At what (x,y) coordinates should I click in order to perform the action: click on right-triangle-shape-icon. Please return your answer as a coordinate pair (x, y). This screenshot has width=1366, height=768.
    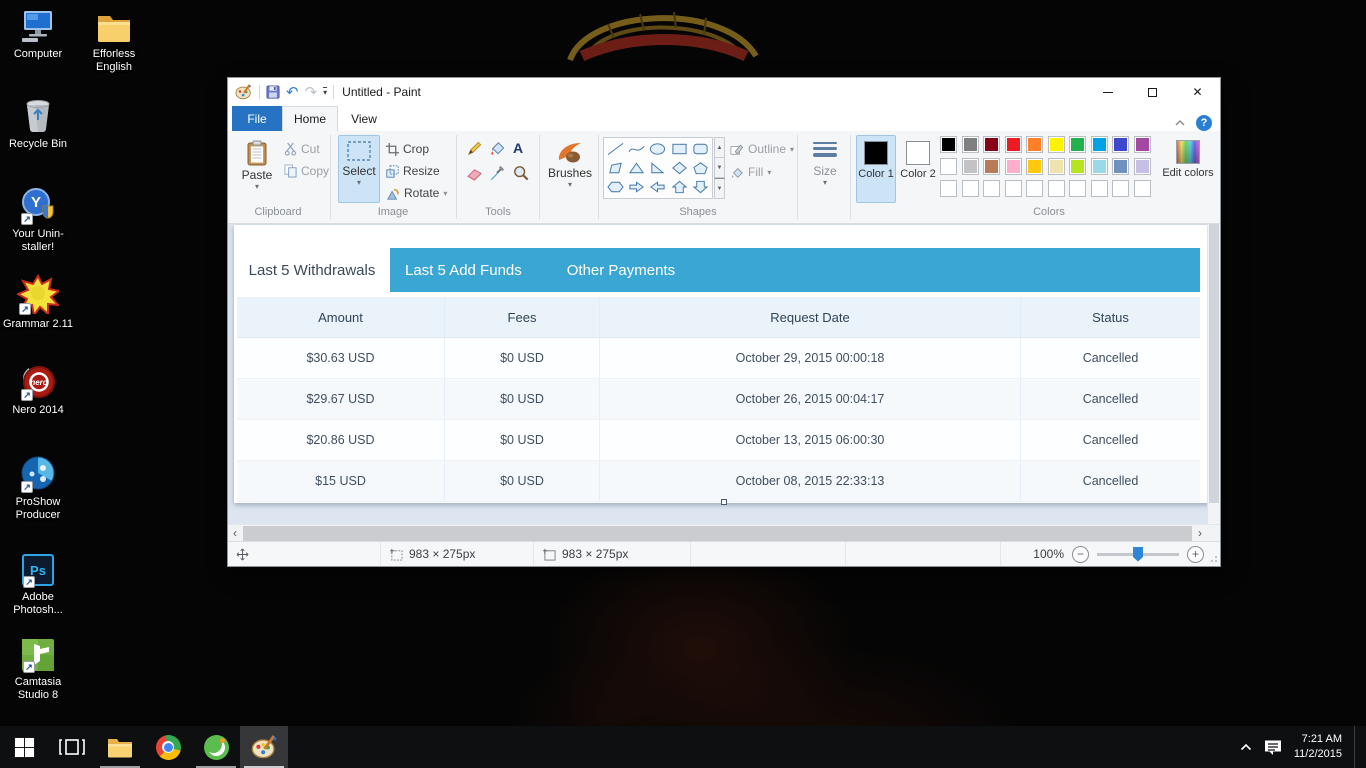
    Looking at the image, I should click on (657, 168).